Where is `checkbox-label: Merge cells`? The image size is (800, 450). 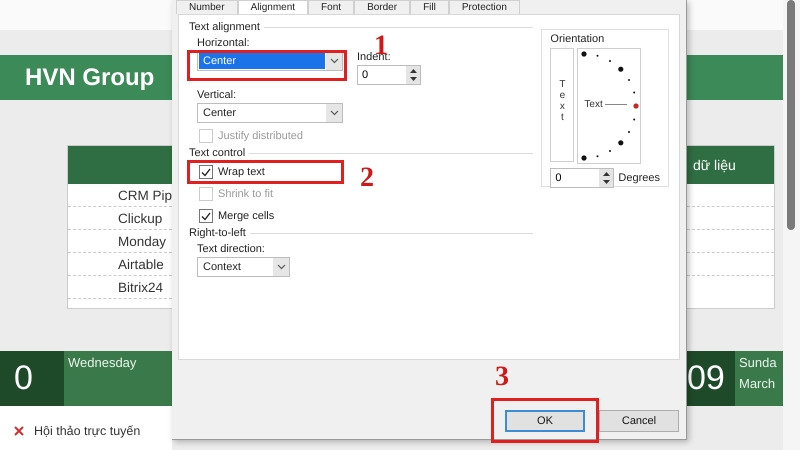 checkbox-label: Merge cells is located at coordinates (246, 216).